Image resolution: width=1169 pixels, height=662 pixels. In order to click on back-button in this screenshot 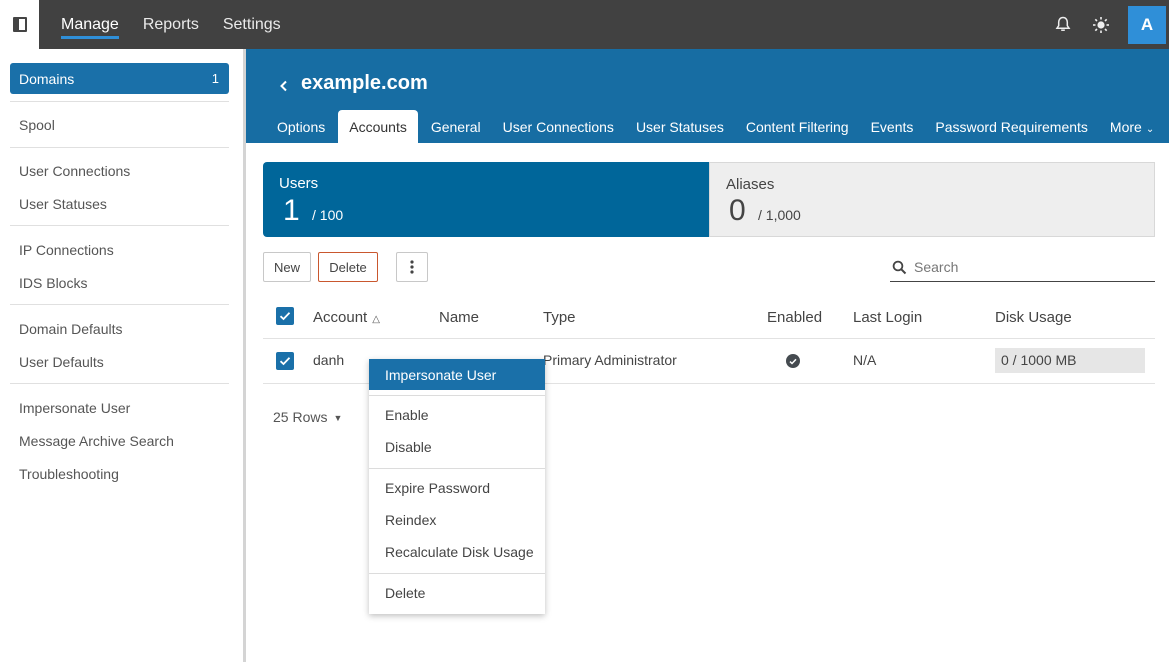, I will do `click(284, 86)`.